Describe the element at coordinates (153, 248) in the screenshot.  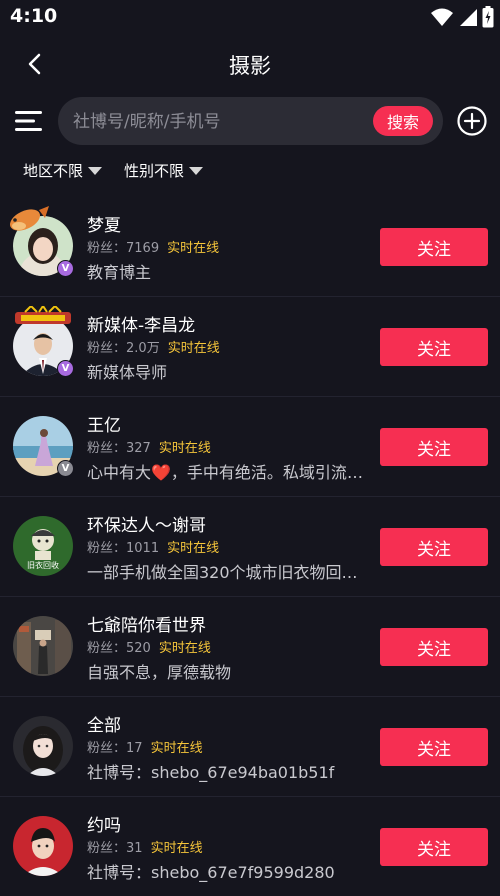
I see `fans-count: 粉丝：7169 实时在线` at that location.